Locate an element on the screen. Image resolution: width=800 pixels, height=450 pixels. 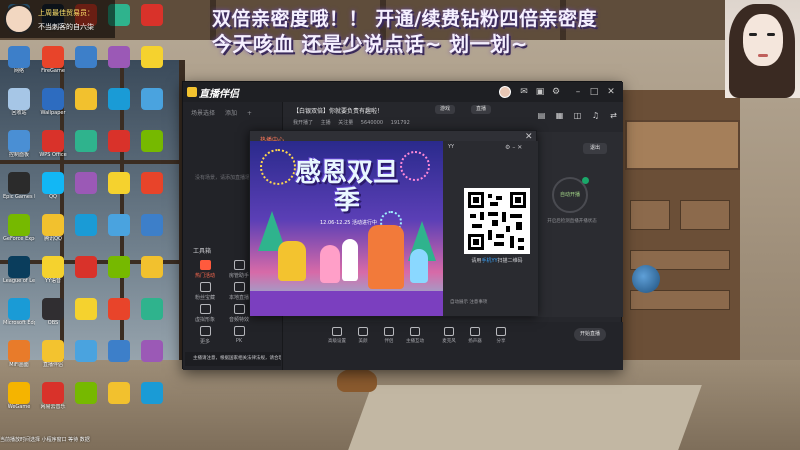
desktop-icon: QQ is located at coordinates (53, 187).